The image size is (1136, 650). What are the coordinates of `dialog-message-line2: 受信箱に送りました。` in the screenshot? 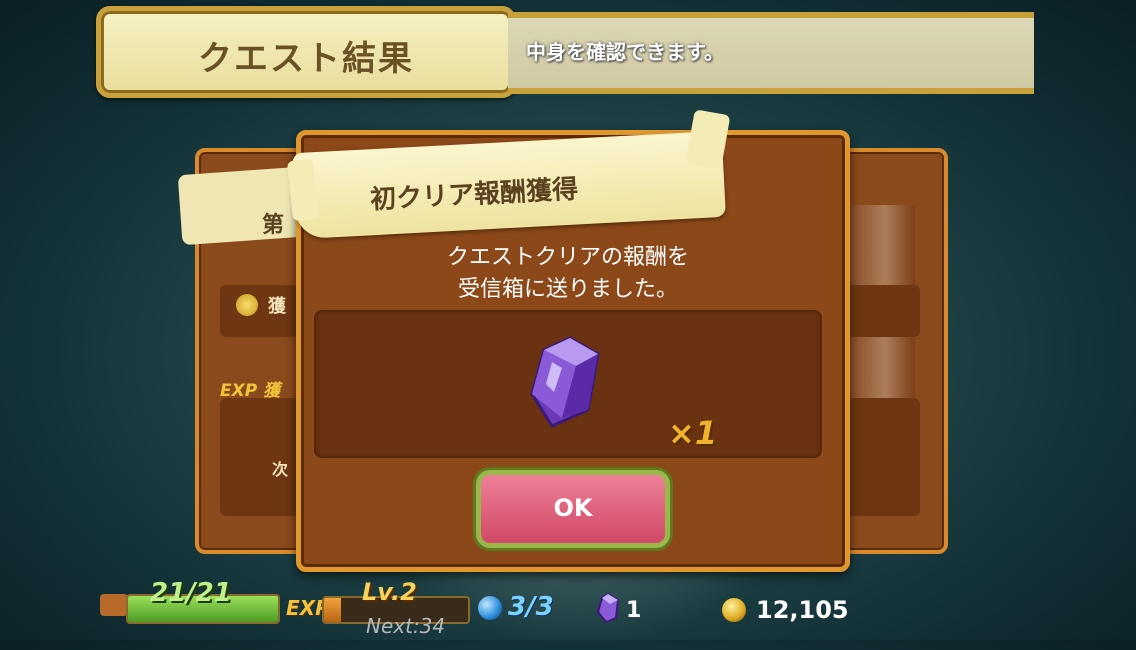 It's located at (567, 289).